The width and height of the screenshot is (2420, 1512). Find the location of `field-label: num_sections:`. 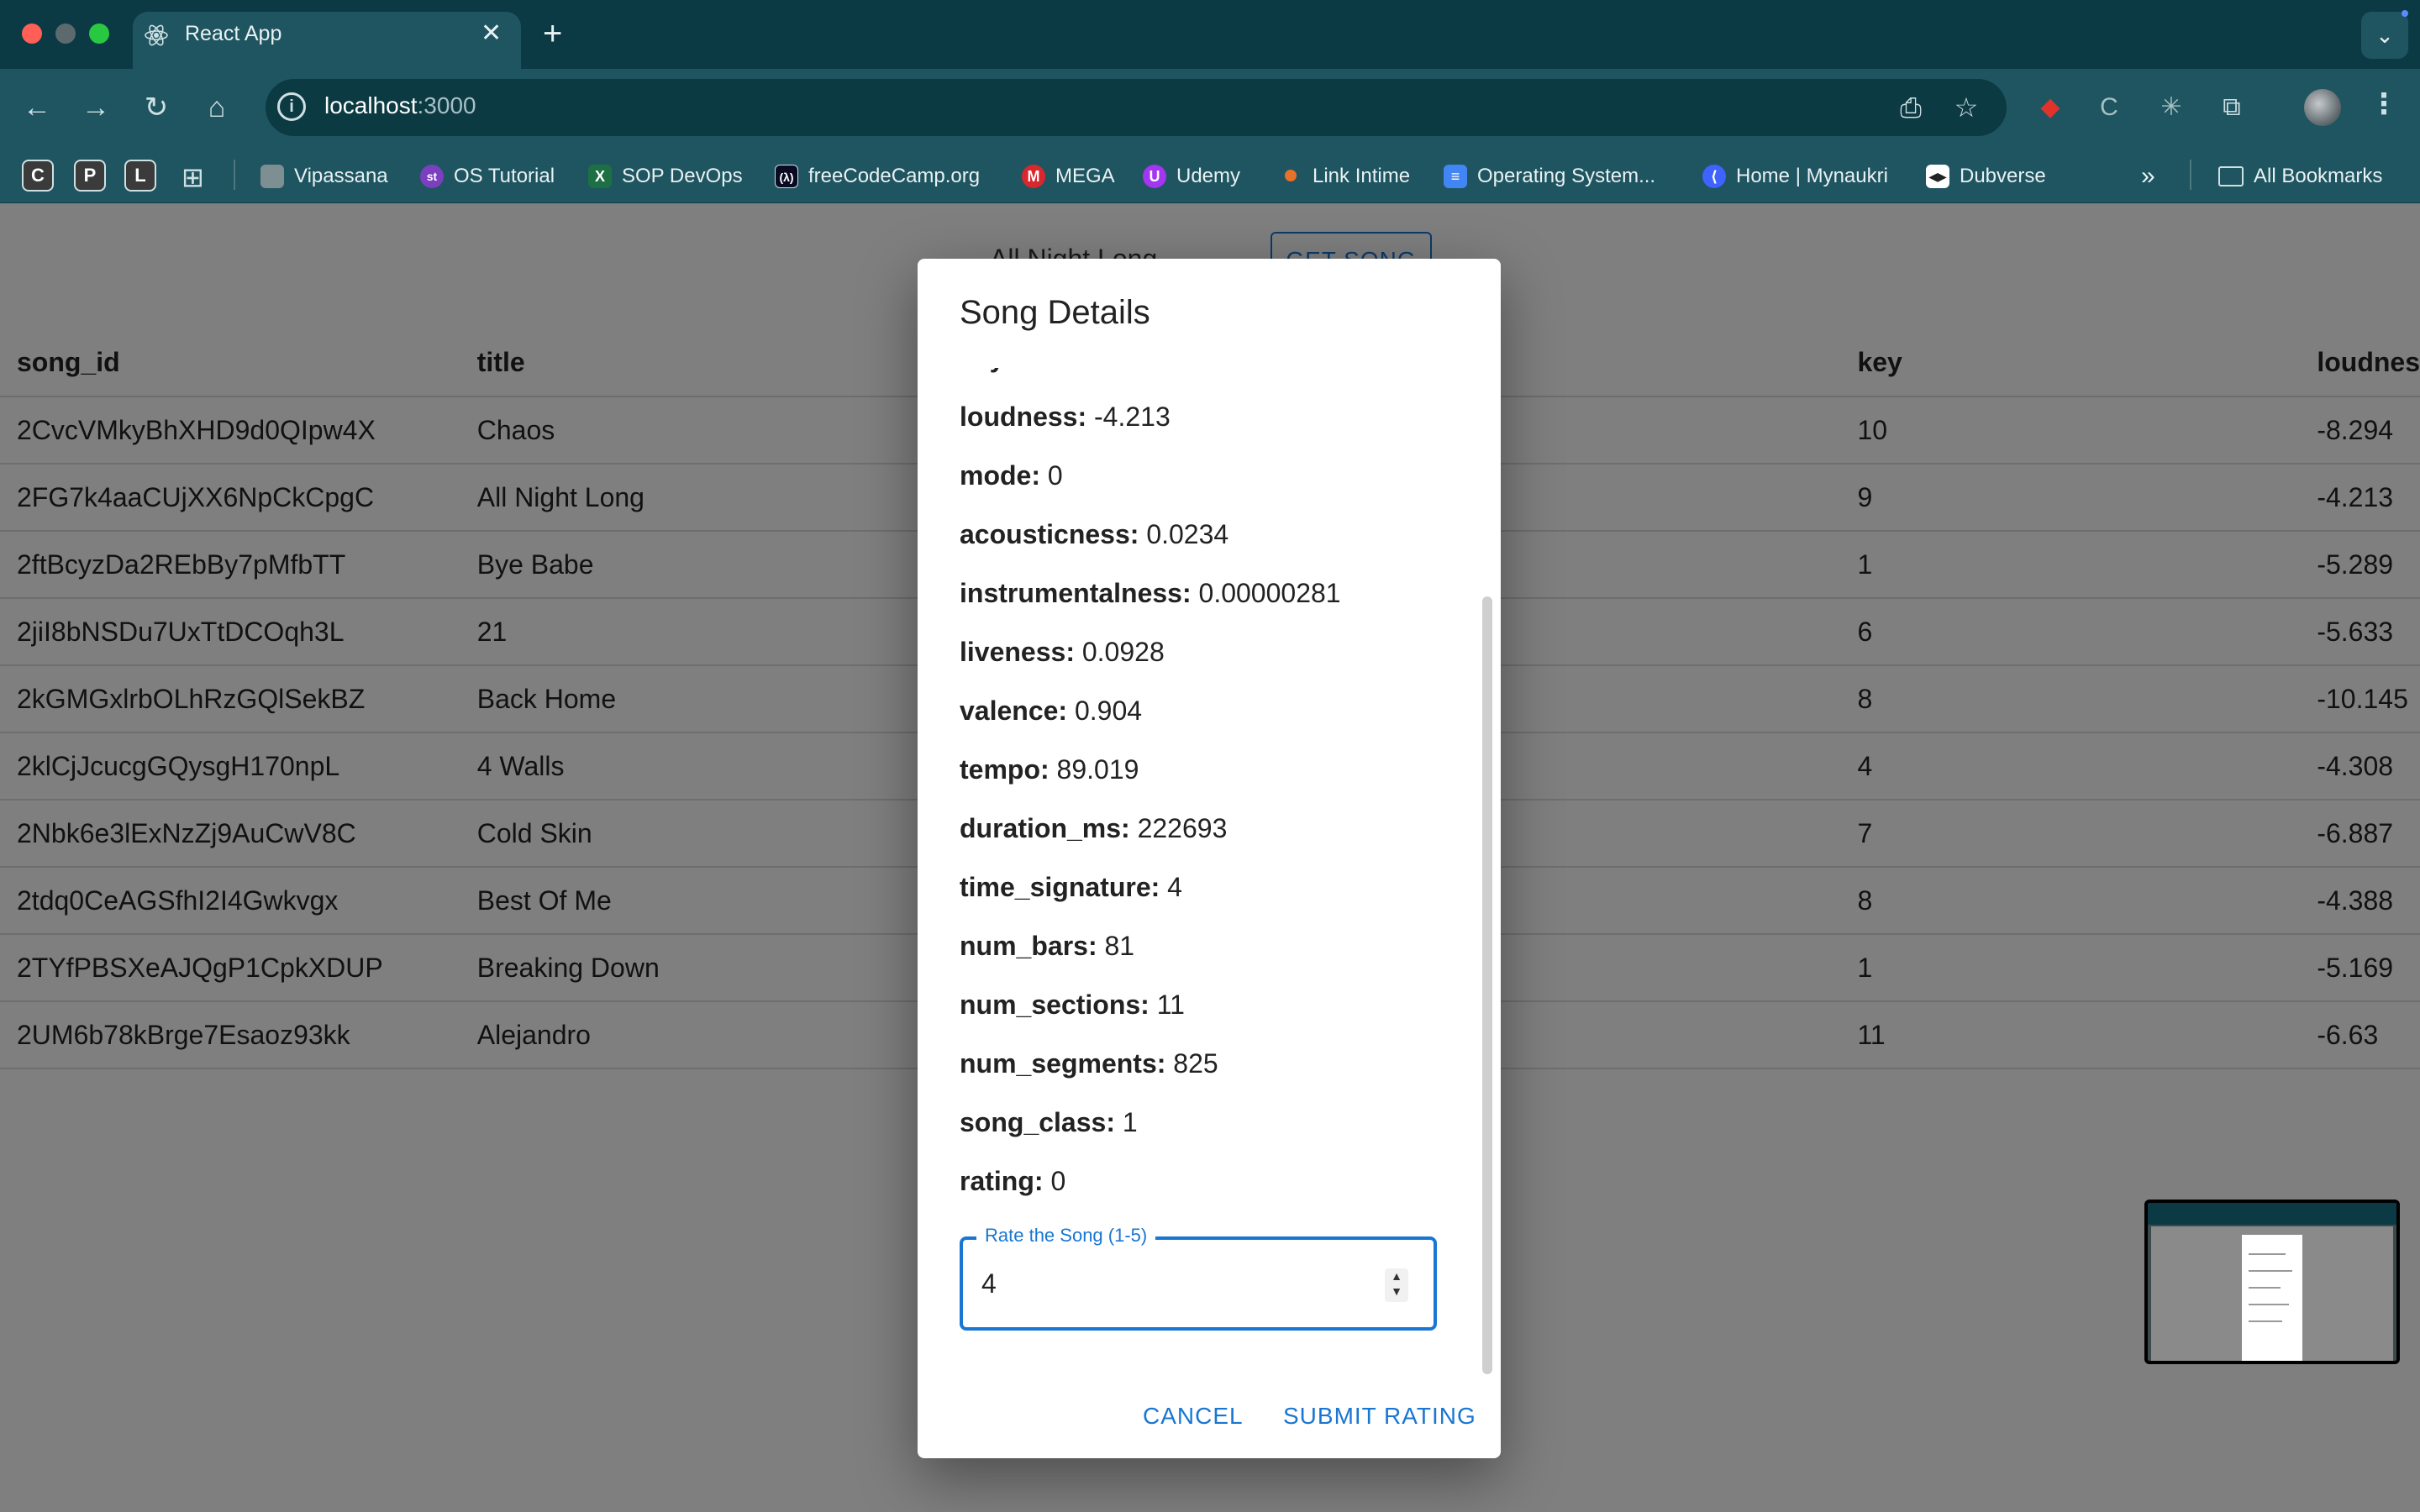

field-label: num_sections: is located at coordinates (1055, 1005).